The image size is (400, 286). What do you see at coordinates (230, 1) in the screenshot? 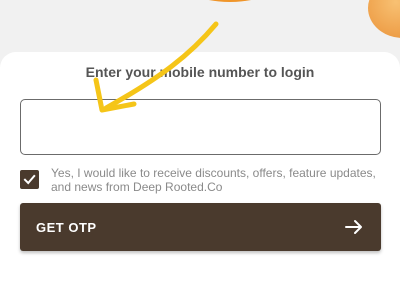
I see `orange-fruit-image` at bounding box center [230, 1].